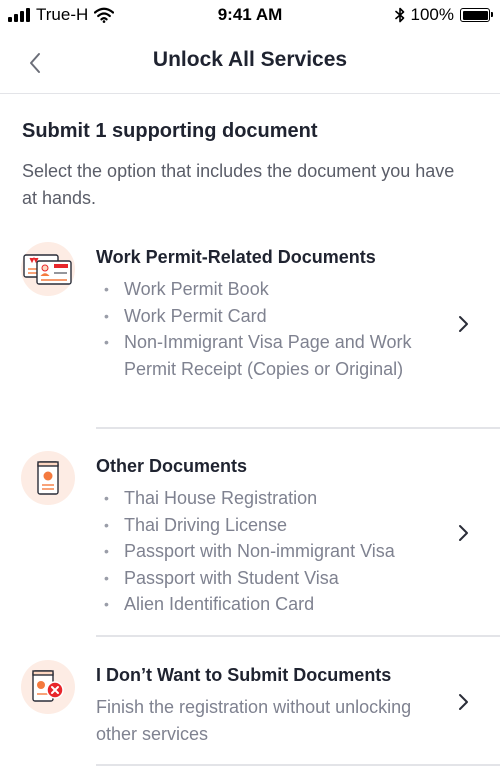  I want to click on list-item: Work Permit Card, so click(271, 316).